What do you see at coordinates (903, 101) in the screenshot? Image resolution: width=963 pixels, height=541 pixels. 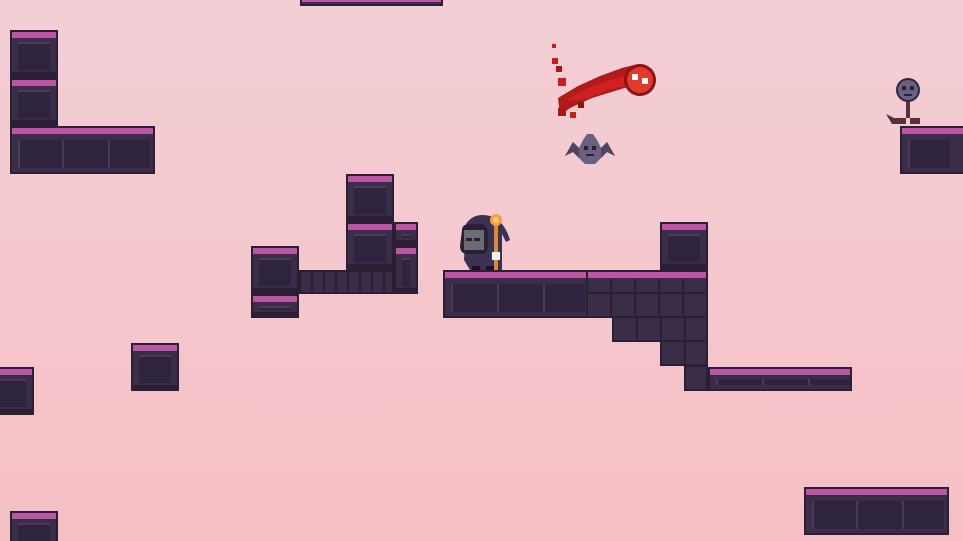 I see `skull-checkpoint-icon` at bounding box center [903, 101].